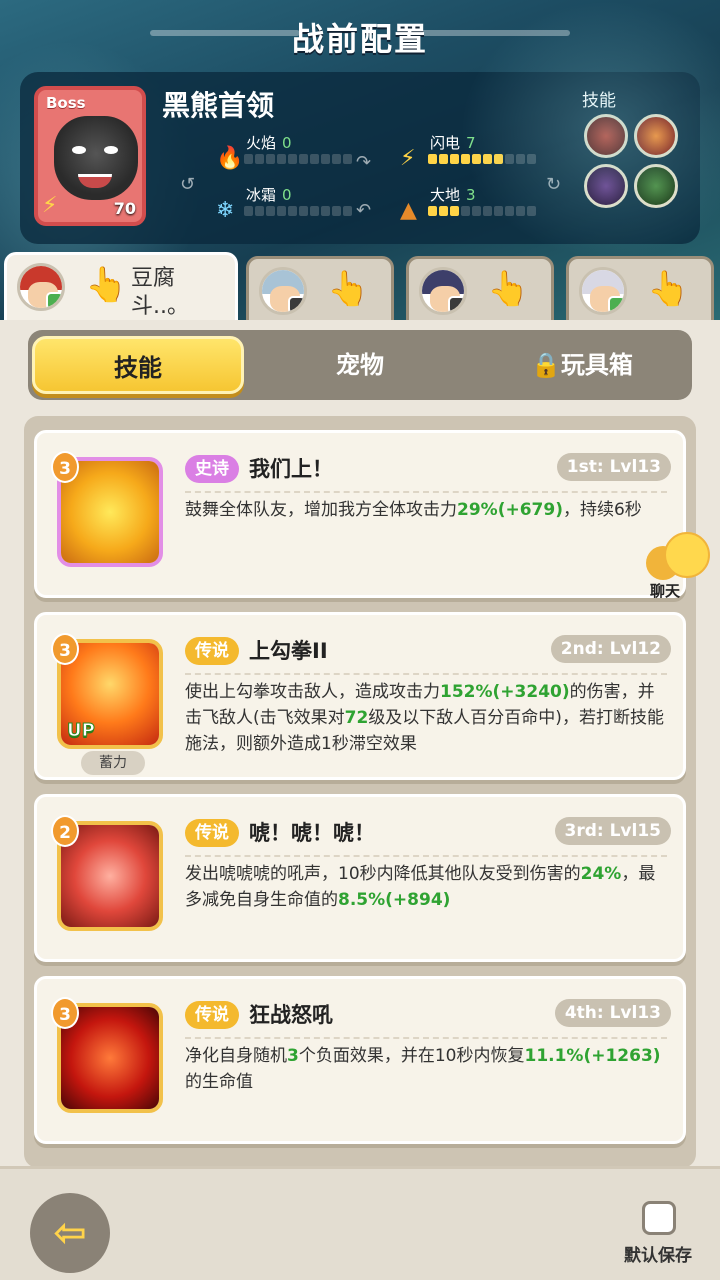 Image resolution: width=720 pixels, height=1280 pixels. What do you see at coordinates (188, 184) in the screenshot?
I see `swap-arrow-icon: ↺` at bounding box center [188, 184].